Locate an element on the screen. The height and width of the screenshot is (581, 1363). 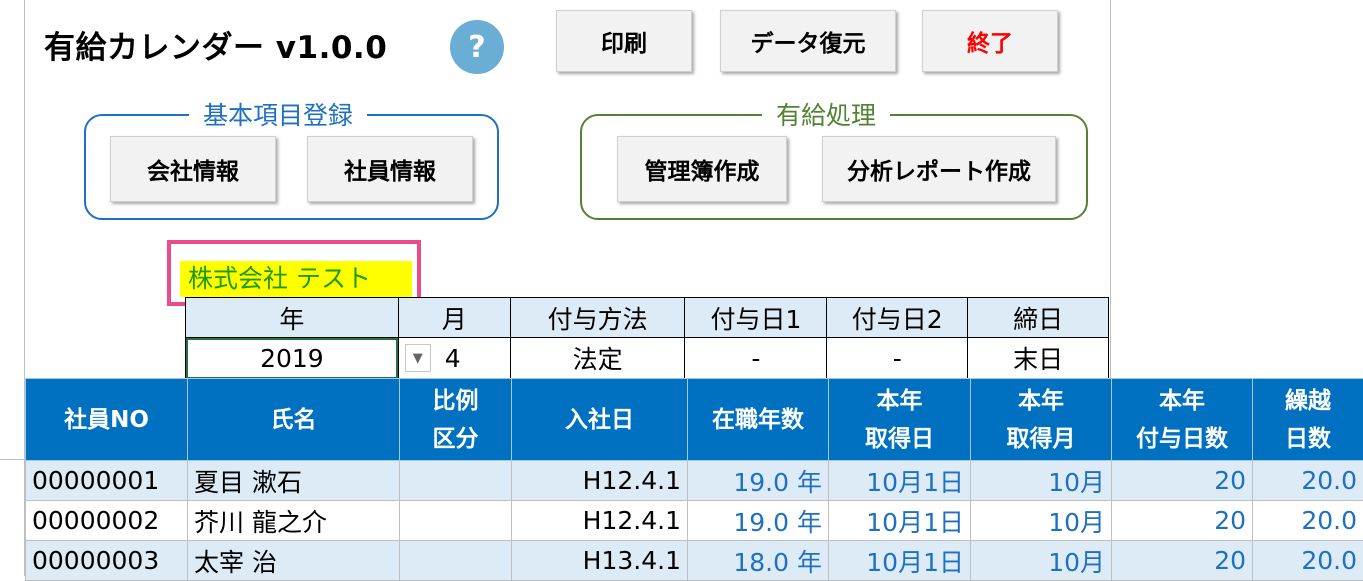
dropdown-arrow-icon: ▼ is located at coordinates (418, 358).